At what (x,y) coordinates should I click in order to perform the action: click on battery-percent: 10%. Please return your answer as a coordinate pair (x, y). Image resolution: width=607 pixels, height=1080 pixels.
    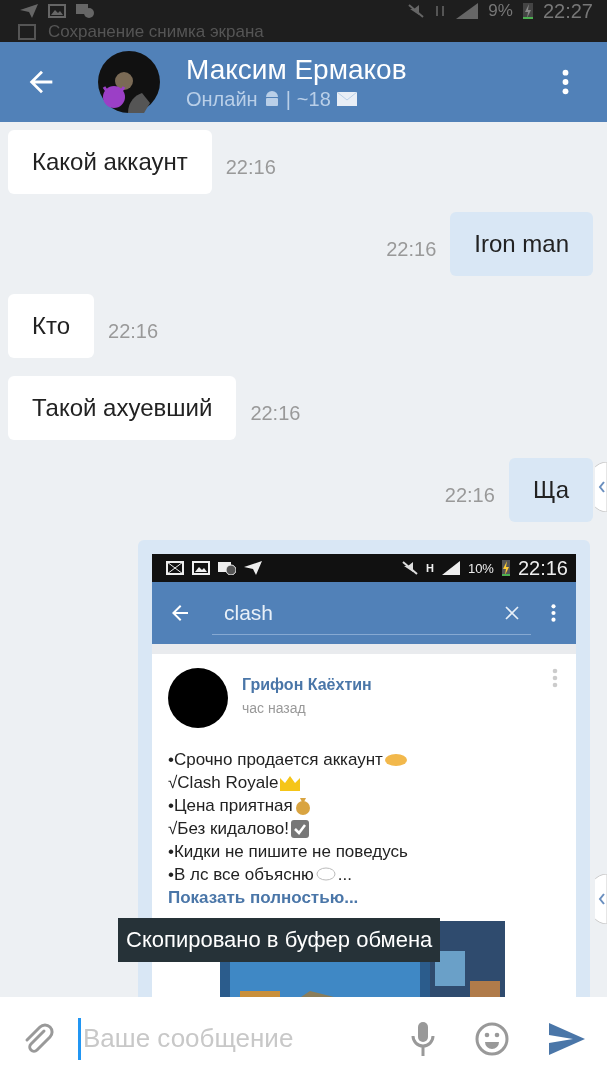
    Looking at the image, I should click on (480, 568).